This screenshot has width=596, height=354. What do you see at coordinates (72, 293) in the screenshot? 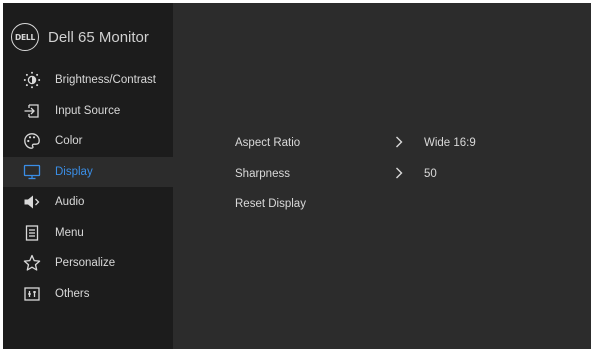
I see `sidebar-item-label: Others` at bounding box center [72, 293].